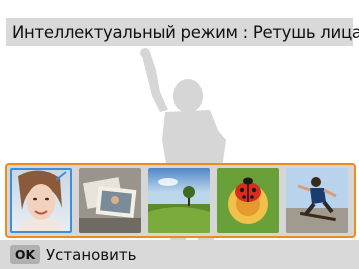  What do you see at coordinates (179, 254) in the screenshot?
I see `bottom-hint-bar: OK Установить` at bounding box center [179, 254].